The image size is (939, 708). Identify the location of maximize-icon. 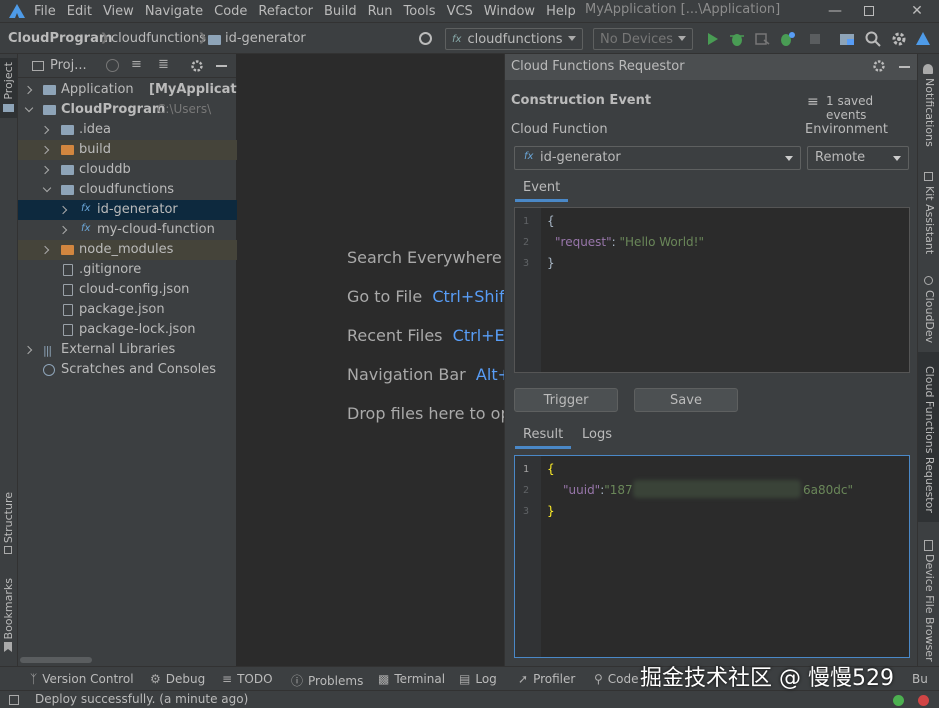
(869, 11).